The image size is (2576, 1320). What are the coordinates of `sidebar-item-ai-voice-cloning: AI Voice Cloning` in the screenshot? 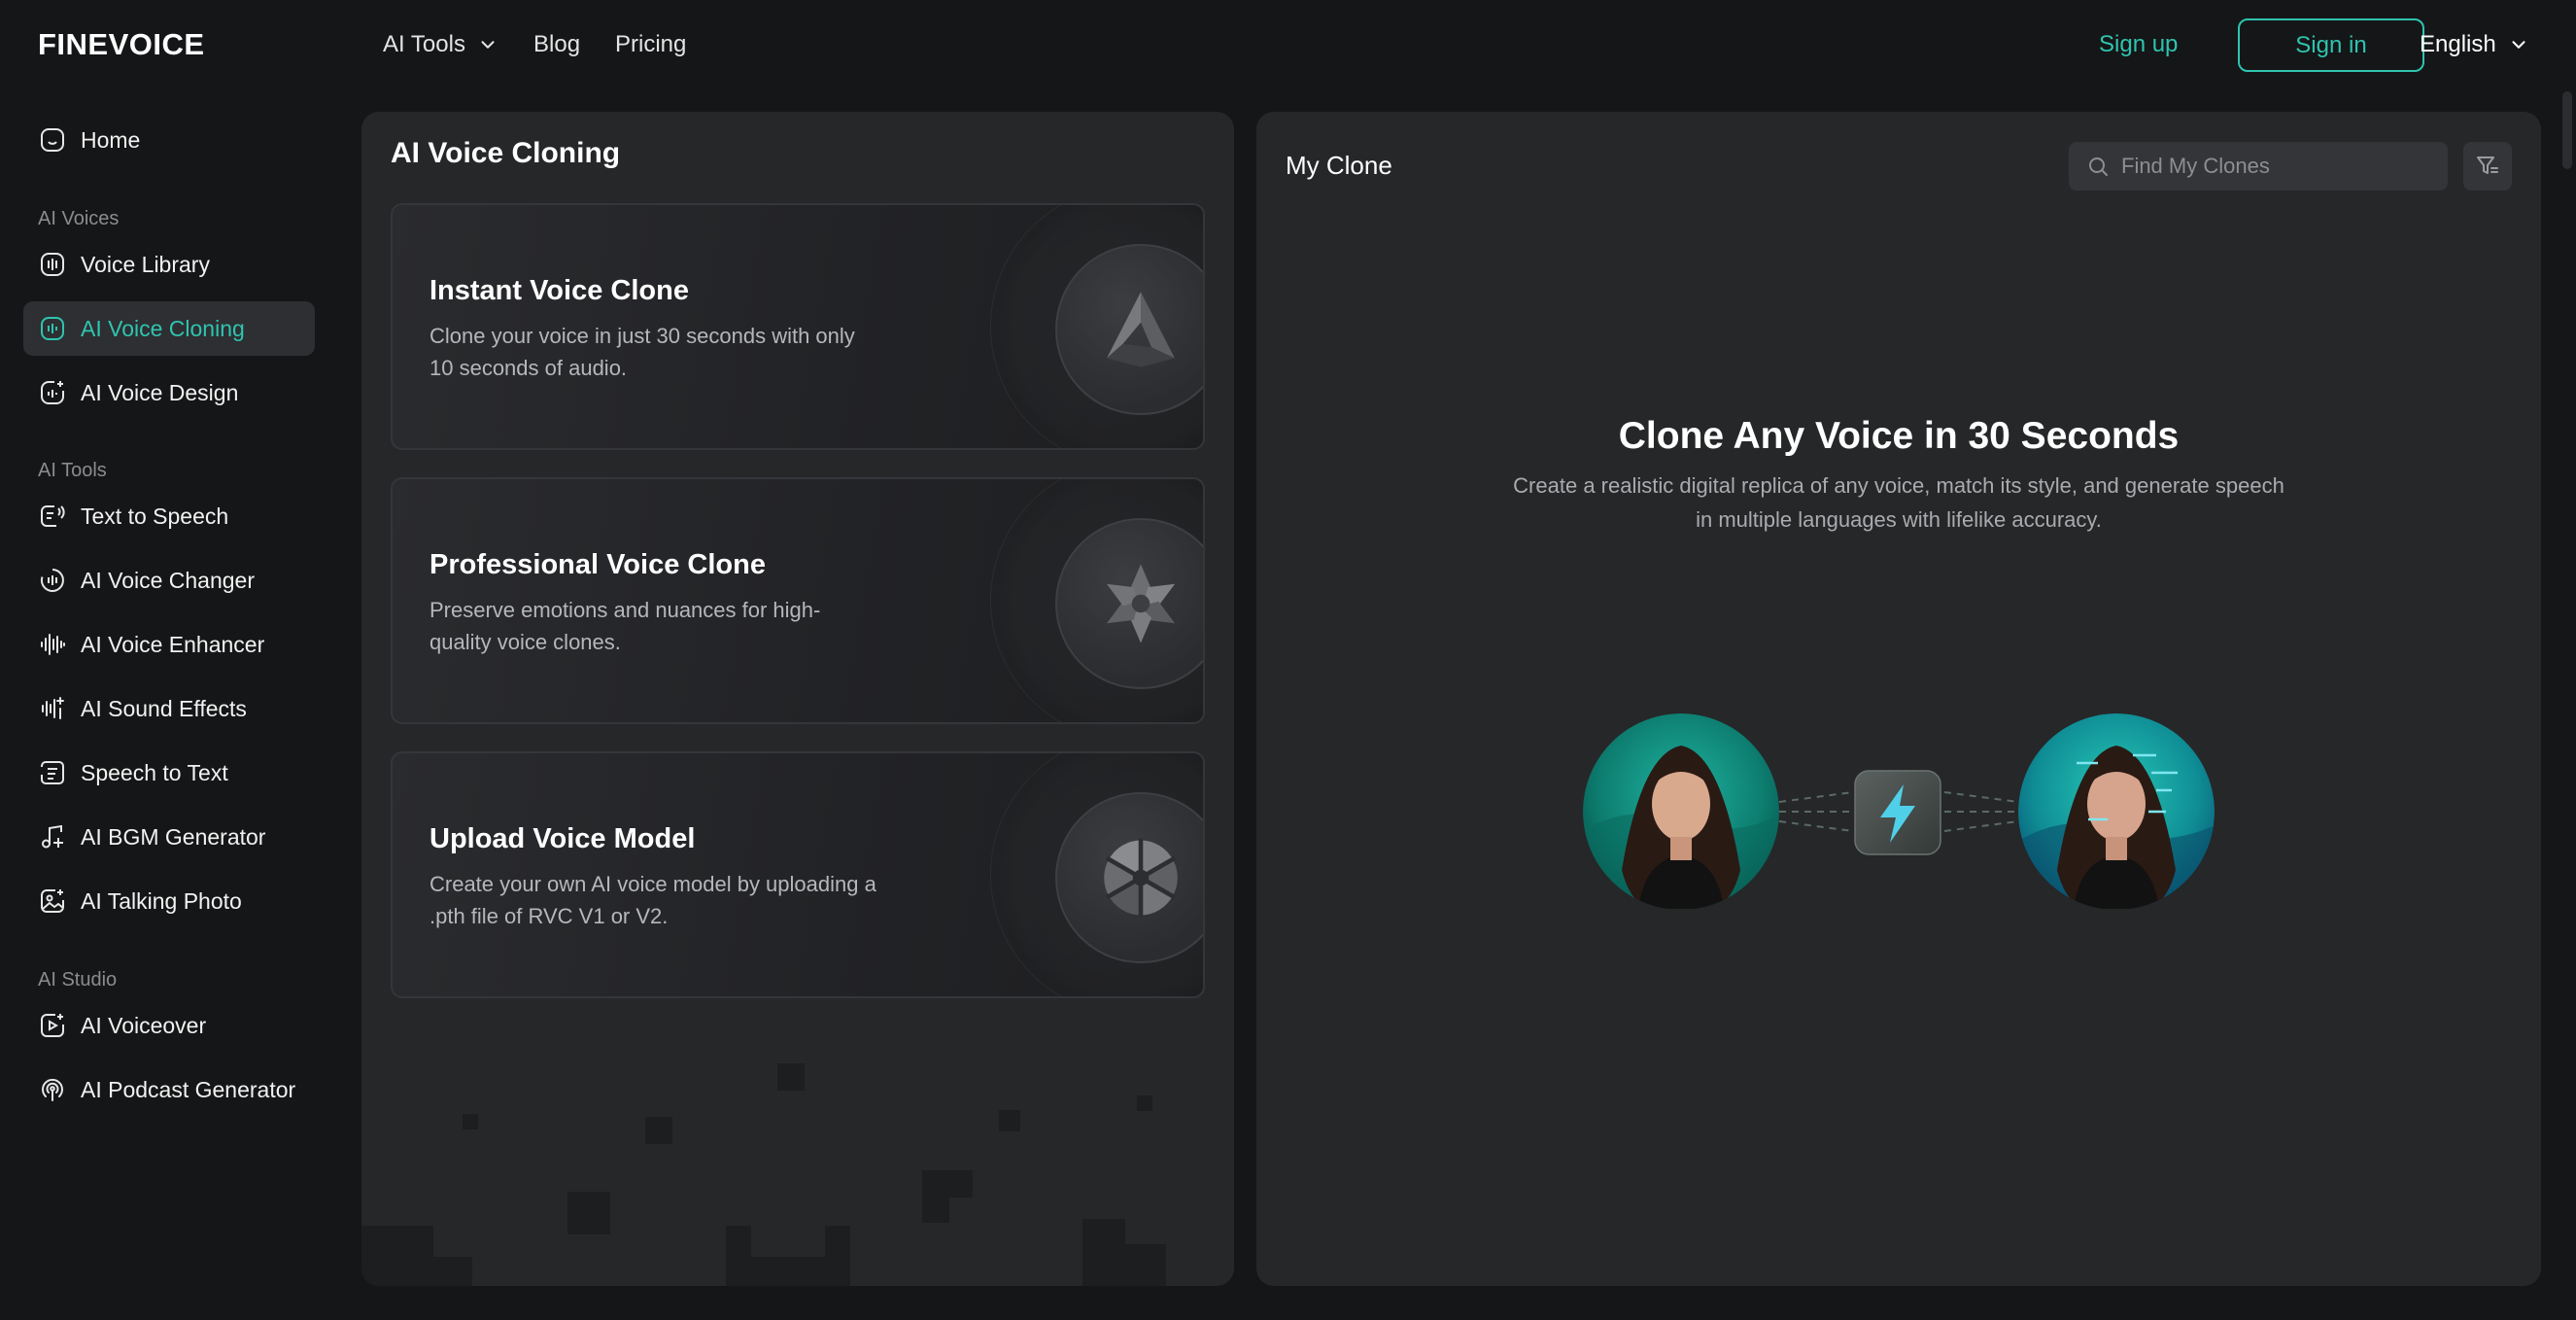 It's located at (169, 328).